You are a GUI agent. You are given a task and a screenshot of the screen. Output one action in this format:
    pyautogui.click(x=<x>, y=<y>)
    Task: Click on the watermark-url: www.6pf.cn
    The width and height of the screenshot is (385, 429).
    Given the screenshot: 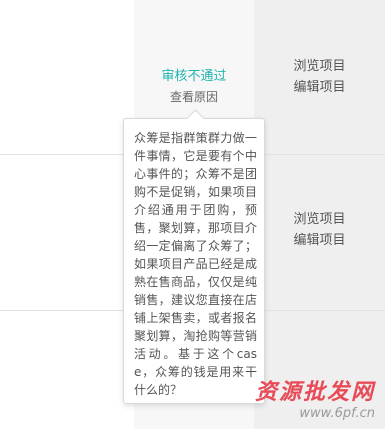 What is the action you would take?
    pyautogui.click(x=337, y=413)
    